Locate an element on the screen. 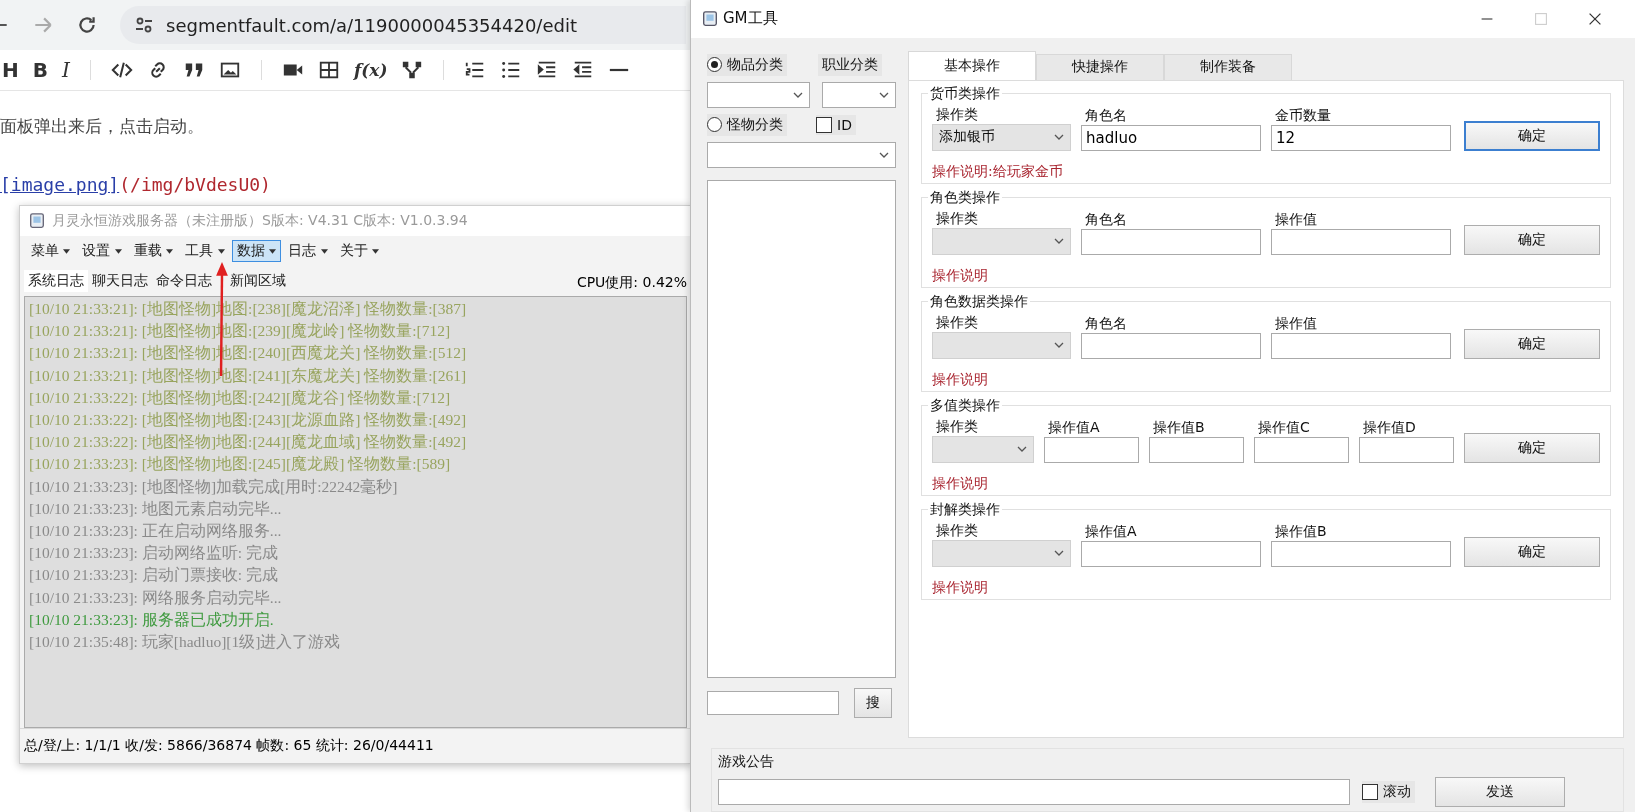 This screenshot has height=812, width=1635. site-settings-icon is located at coordinates (144, 25).